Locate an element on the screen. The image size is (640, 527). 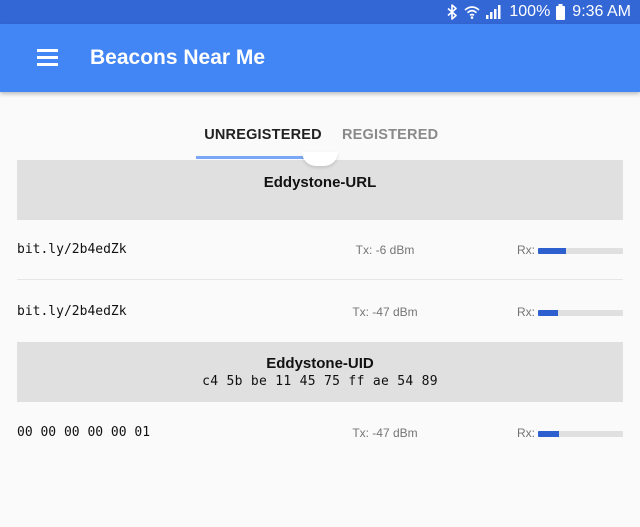
app-title: Beacons Near Me is located at coordinates (178, 57).